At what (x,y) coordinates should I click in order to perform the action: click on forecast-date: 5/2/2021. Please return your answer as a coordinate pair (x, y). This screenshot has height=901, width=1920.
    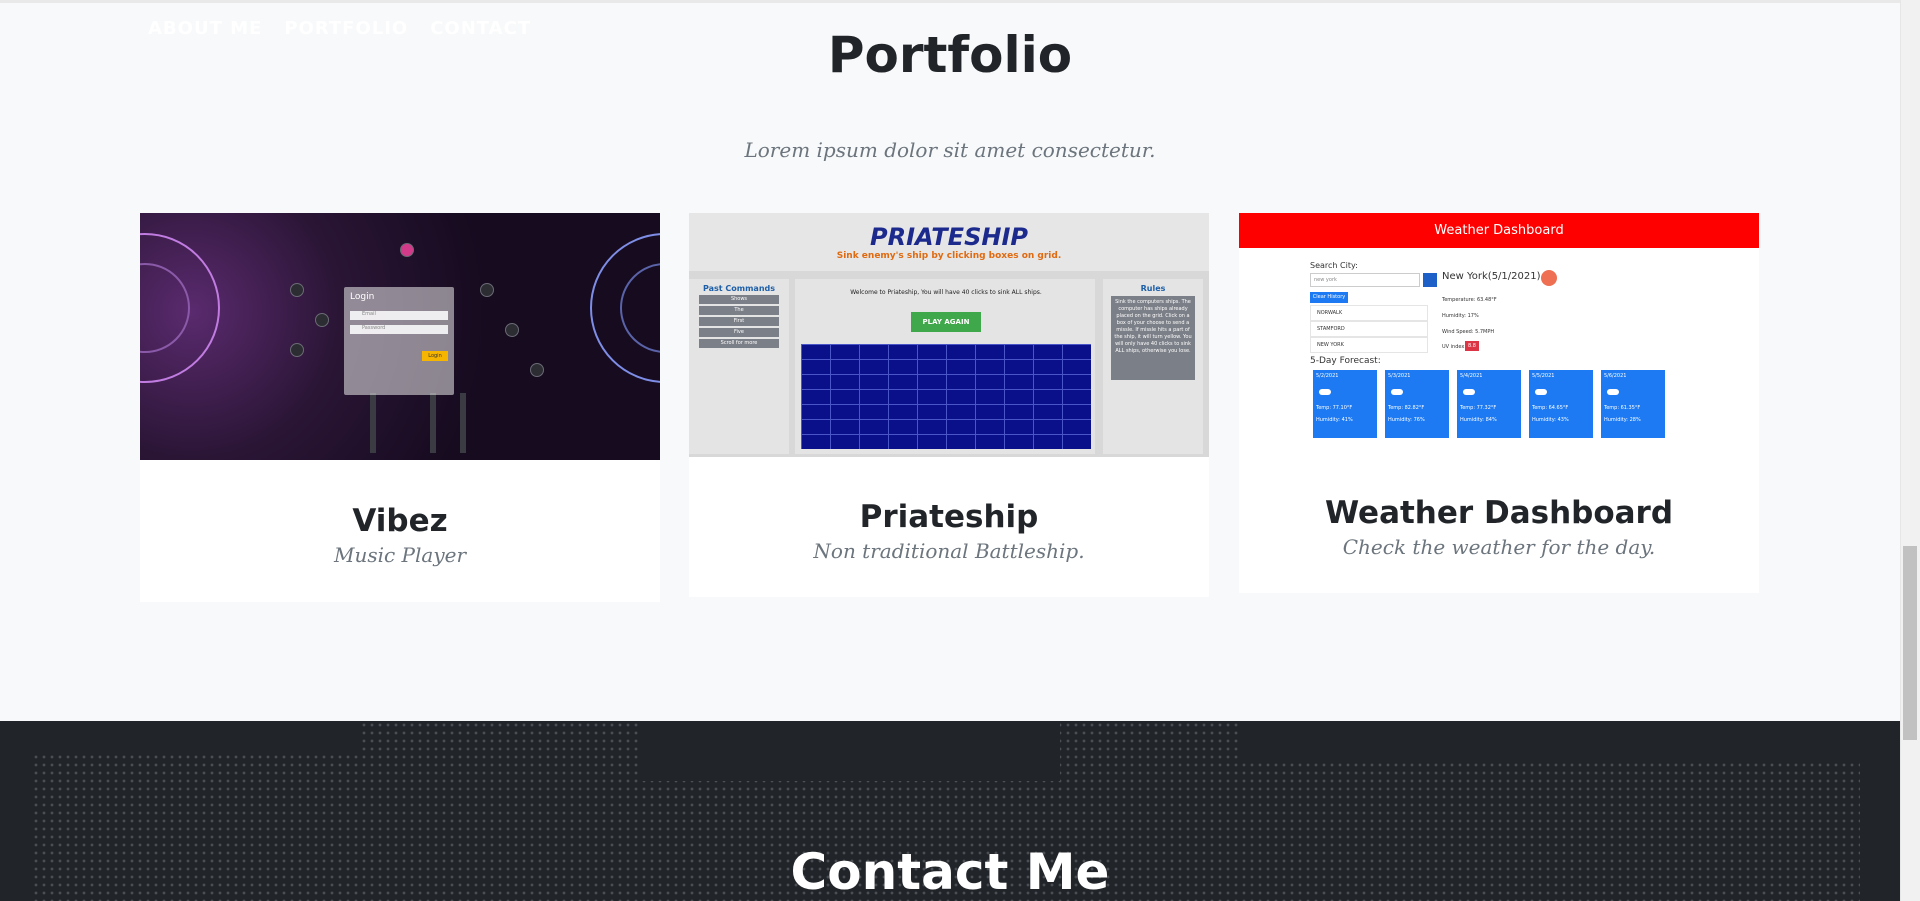
    Looking at the image, I should click on (1327, 376).